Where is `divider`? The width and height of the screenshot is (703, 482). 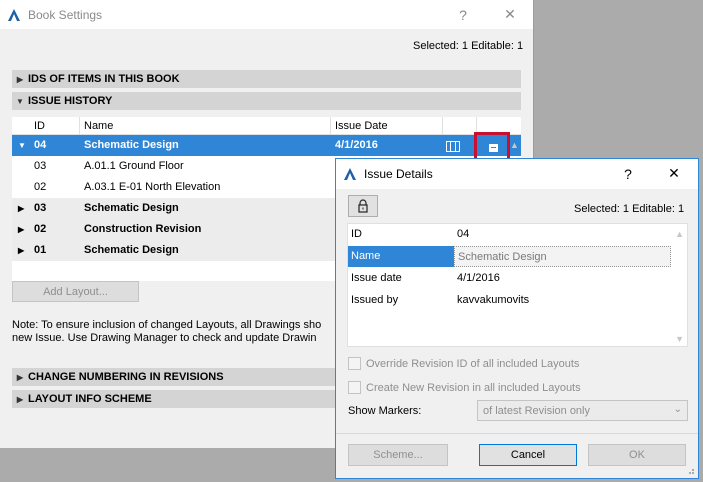 divider is located at coordinates (517, 433).